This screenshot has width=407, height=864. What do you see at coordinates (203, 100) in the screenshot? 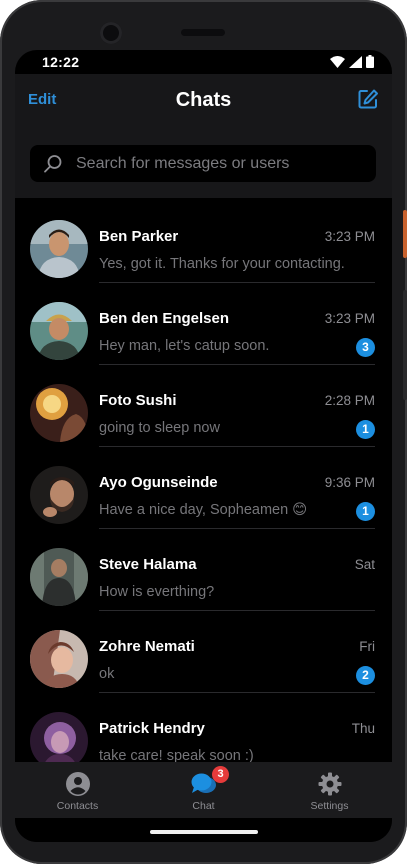
I see `page-title: Chats` at bounding box center [203, 100].